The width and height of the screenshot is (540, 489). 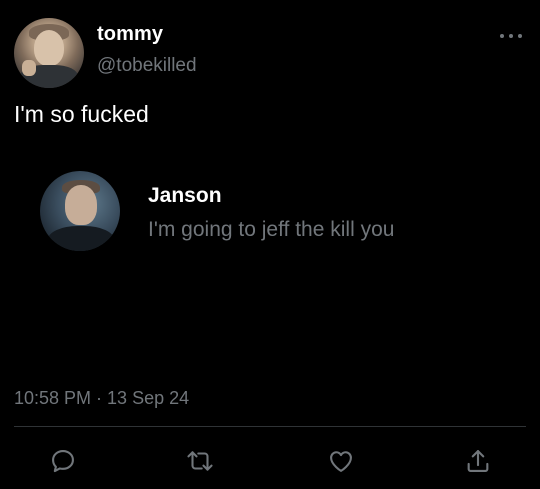 I want to click on tweet-timestamp: 10:58 PM · 13 Sep 24, so click(x=101, y=398).